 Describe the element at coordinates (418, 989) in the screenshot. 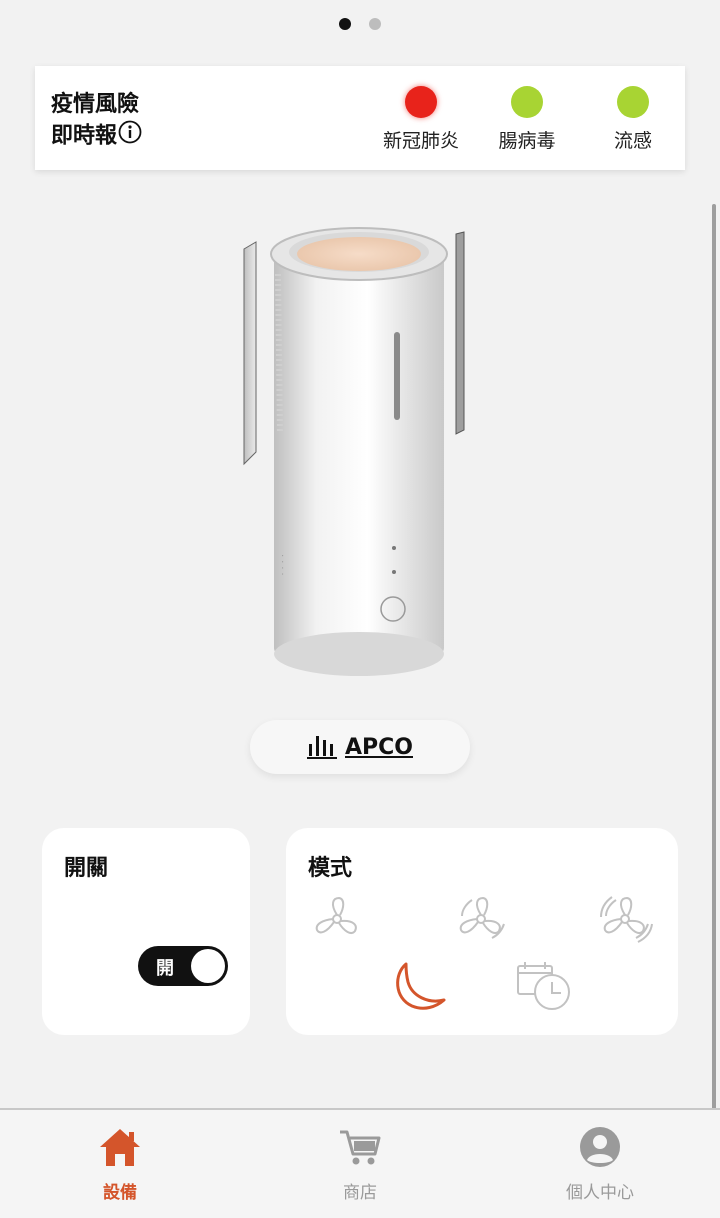

I see `sleep-moon-icon` at that location.